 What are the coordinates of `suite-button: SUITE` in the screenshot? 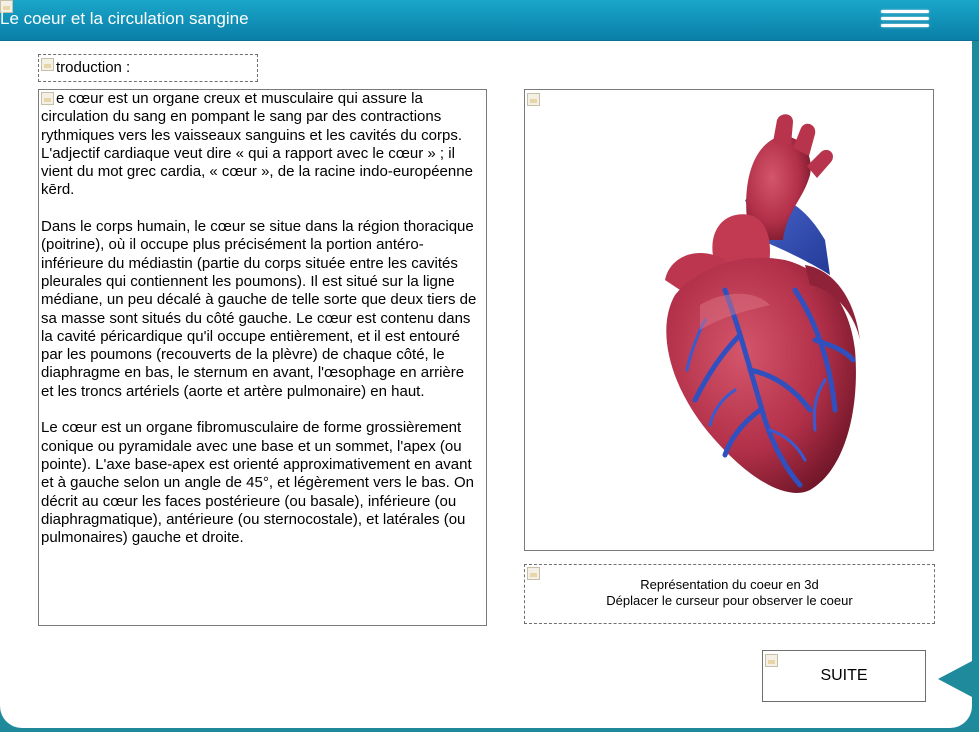 It's located at (844, 676).